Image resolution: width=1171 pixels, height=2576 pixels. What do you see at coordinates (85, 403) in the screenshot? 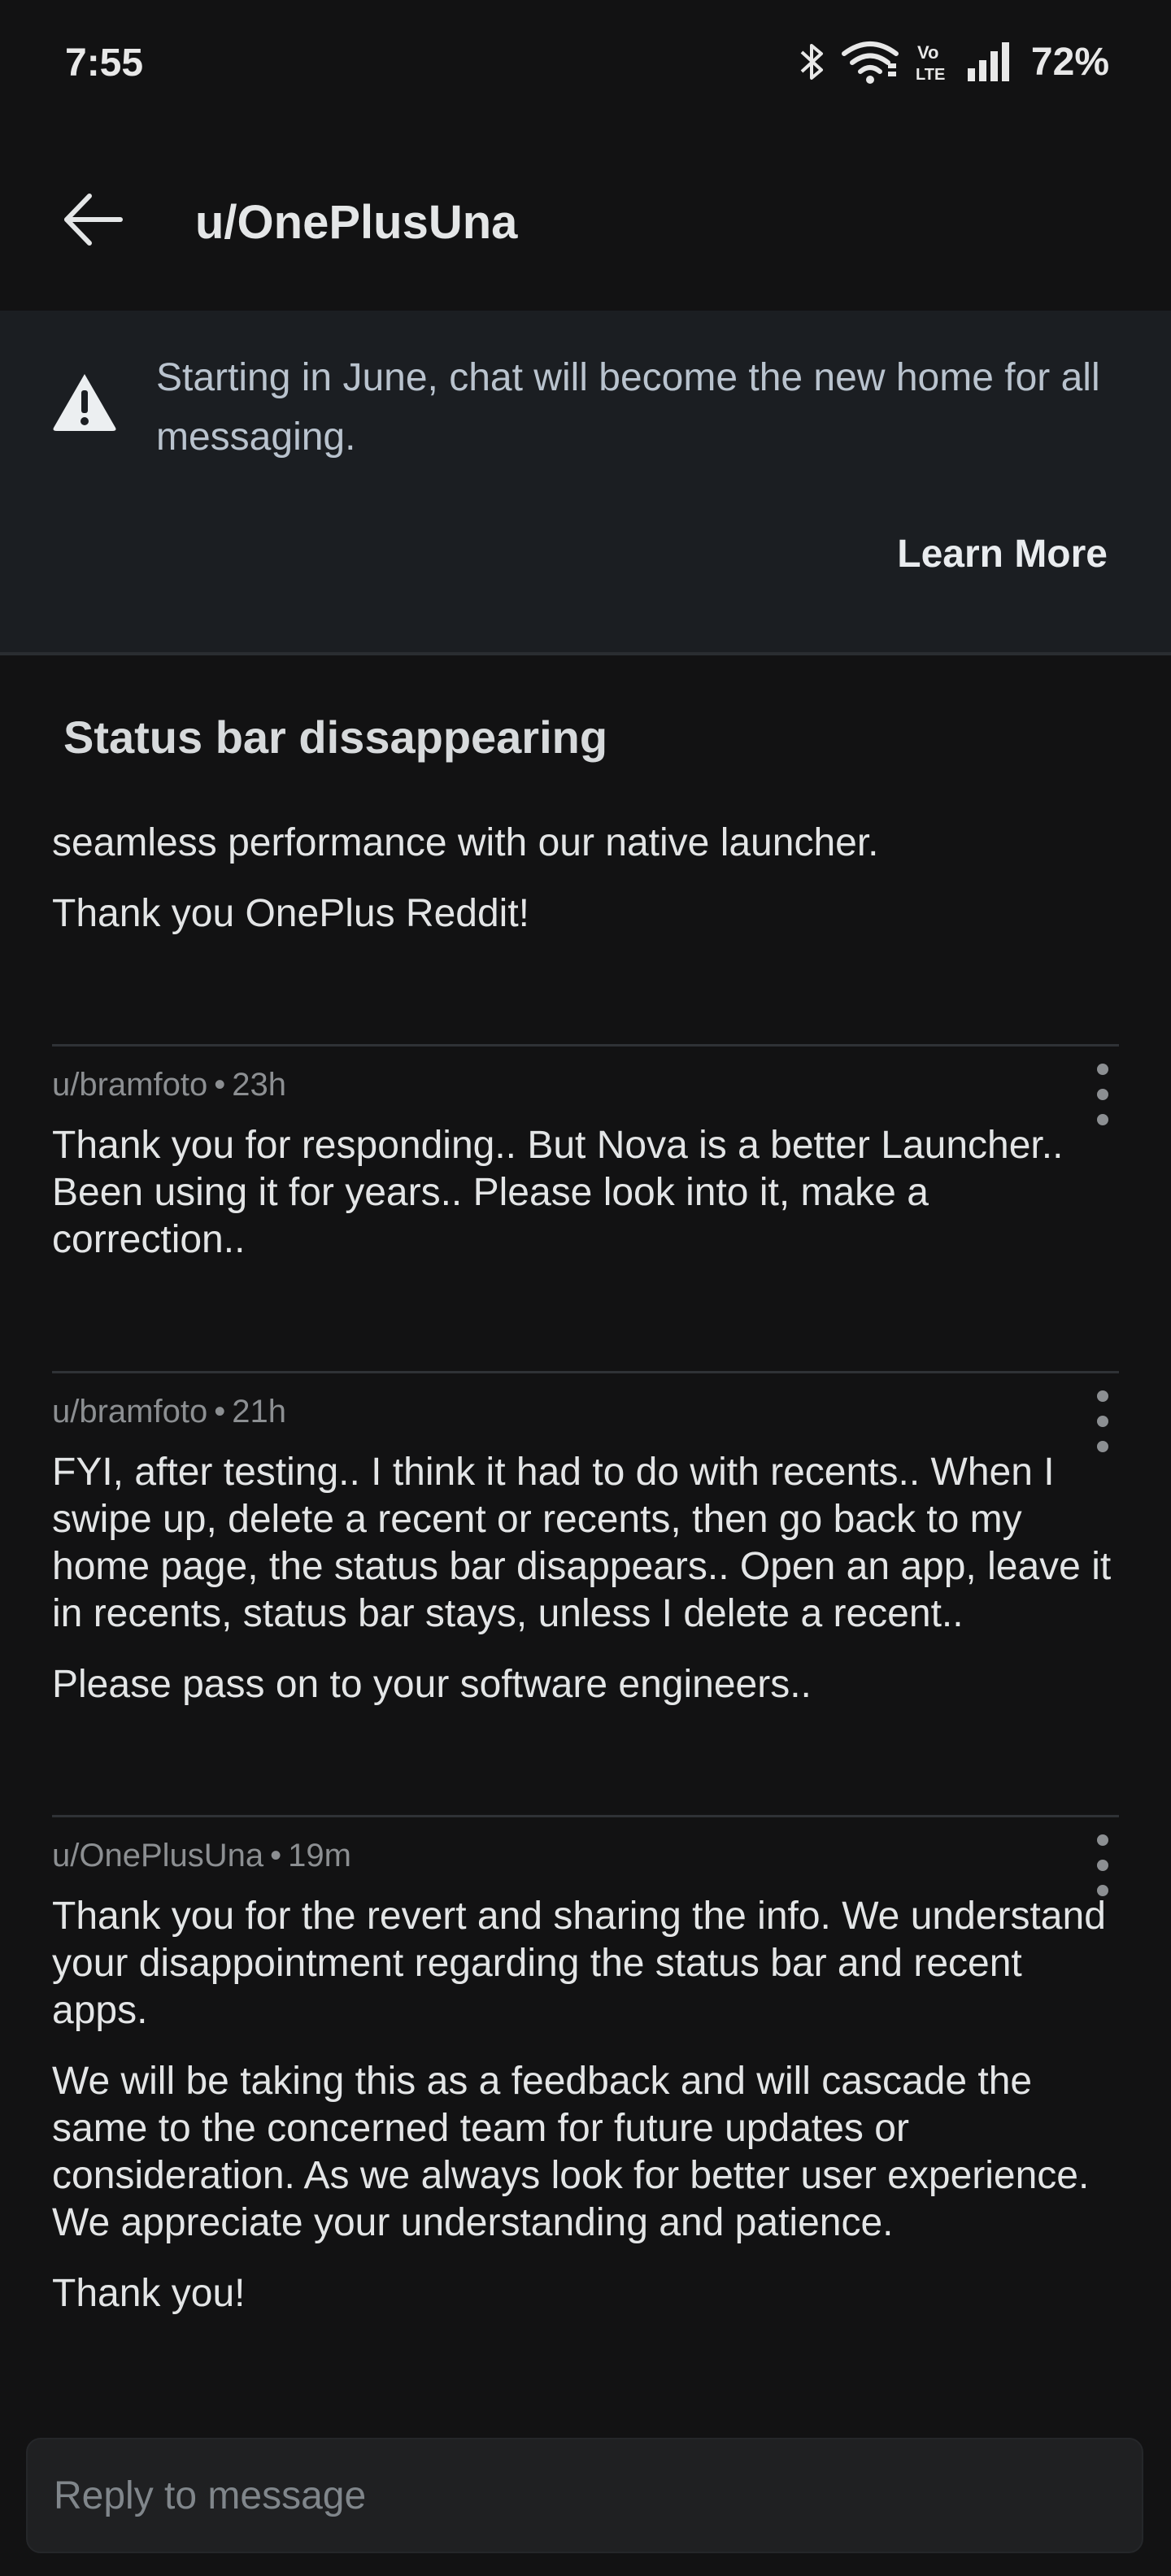
I see `warning-icon` at bounding box center [85, 403].